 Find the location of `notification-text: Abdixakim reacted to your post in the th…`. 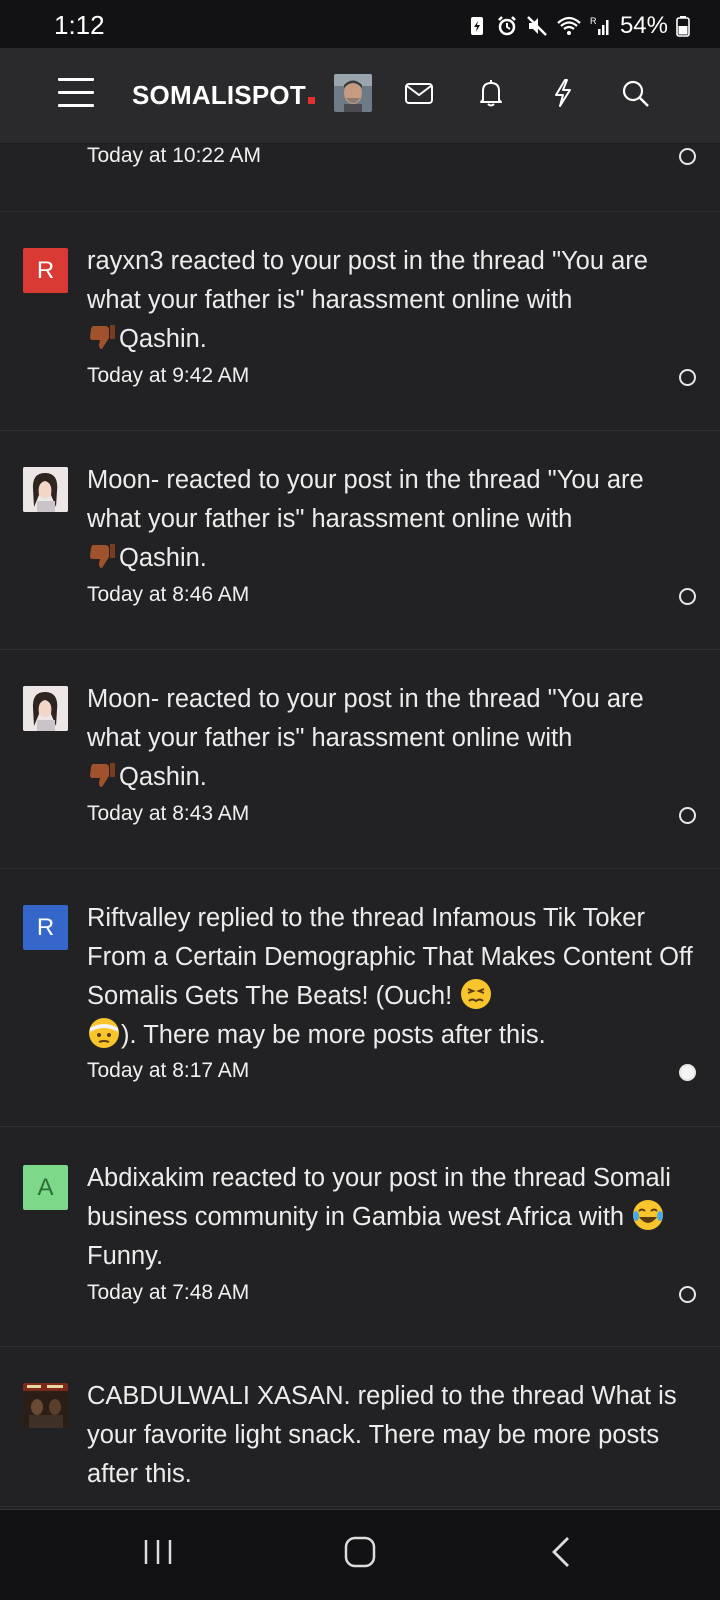

notification-text: Abdixakim reacted to your post in the th… is located at coordinates (379, 1197).